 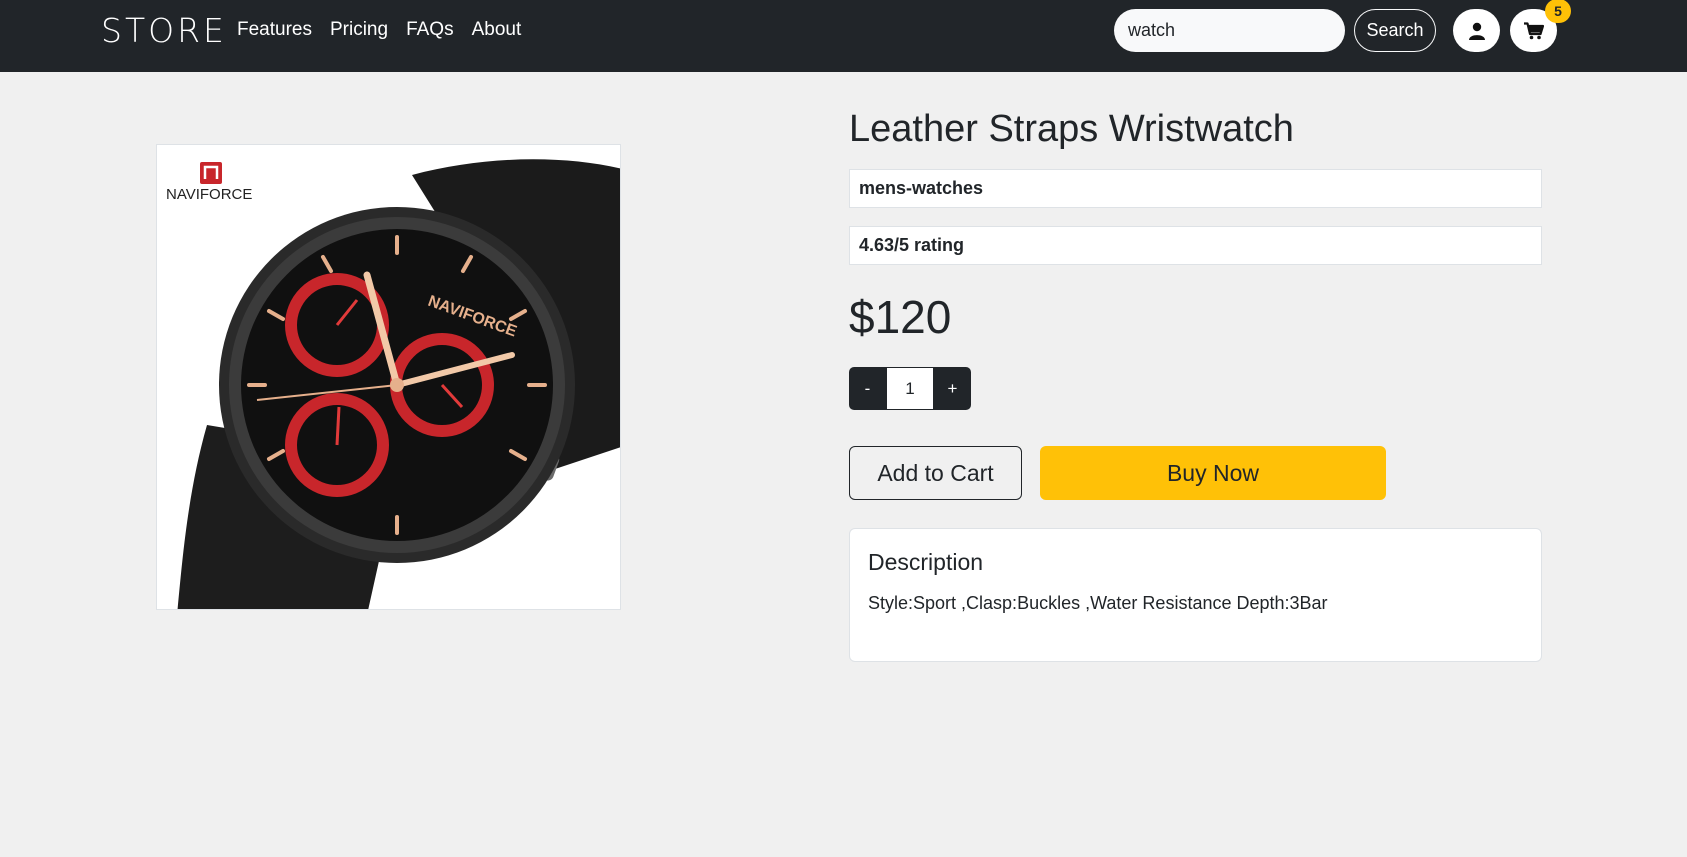 I want to click on category-badge: mens-watches, so click(x=1195, y=188).